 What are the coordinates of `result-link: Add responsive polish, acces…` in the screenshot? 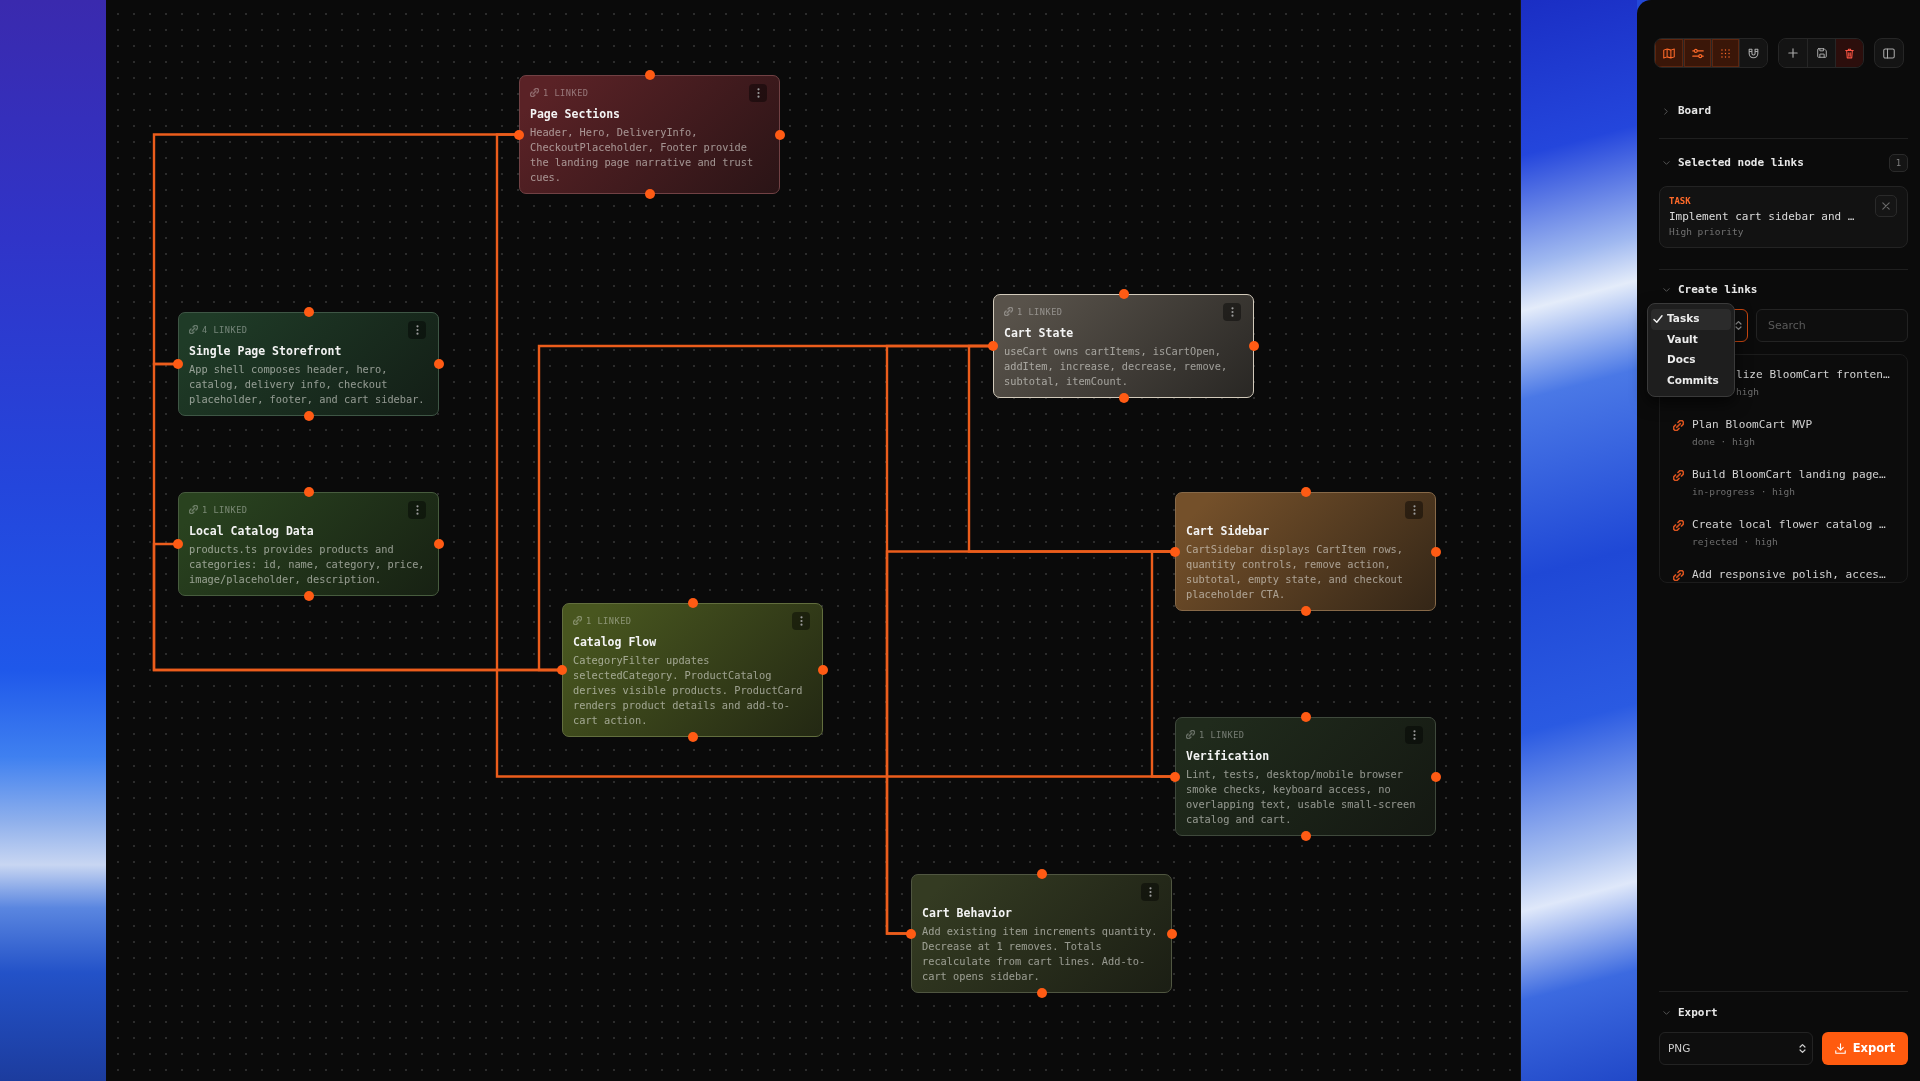 It's located at (1789, 574).